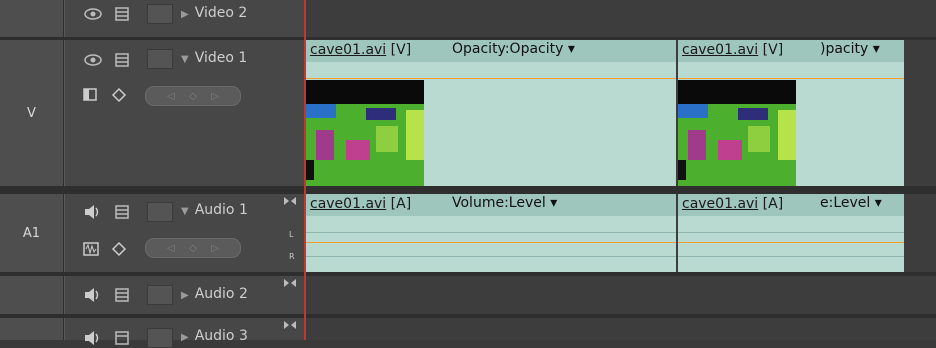 This screenshot has width=936, height=348. I want to click on clip-audio-1: cave01.avi [A] Volume:Level ▾, so click(491, 233).